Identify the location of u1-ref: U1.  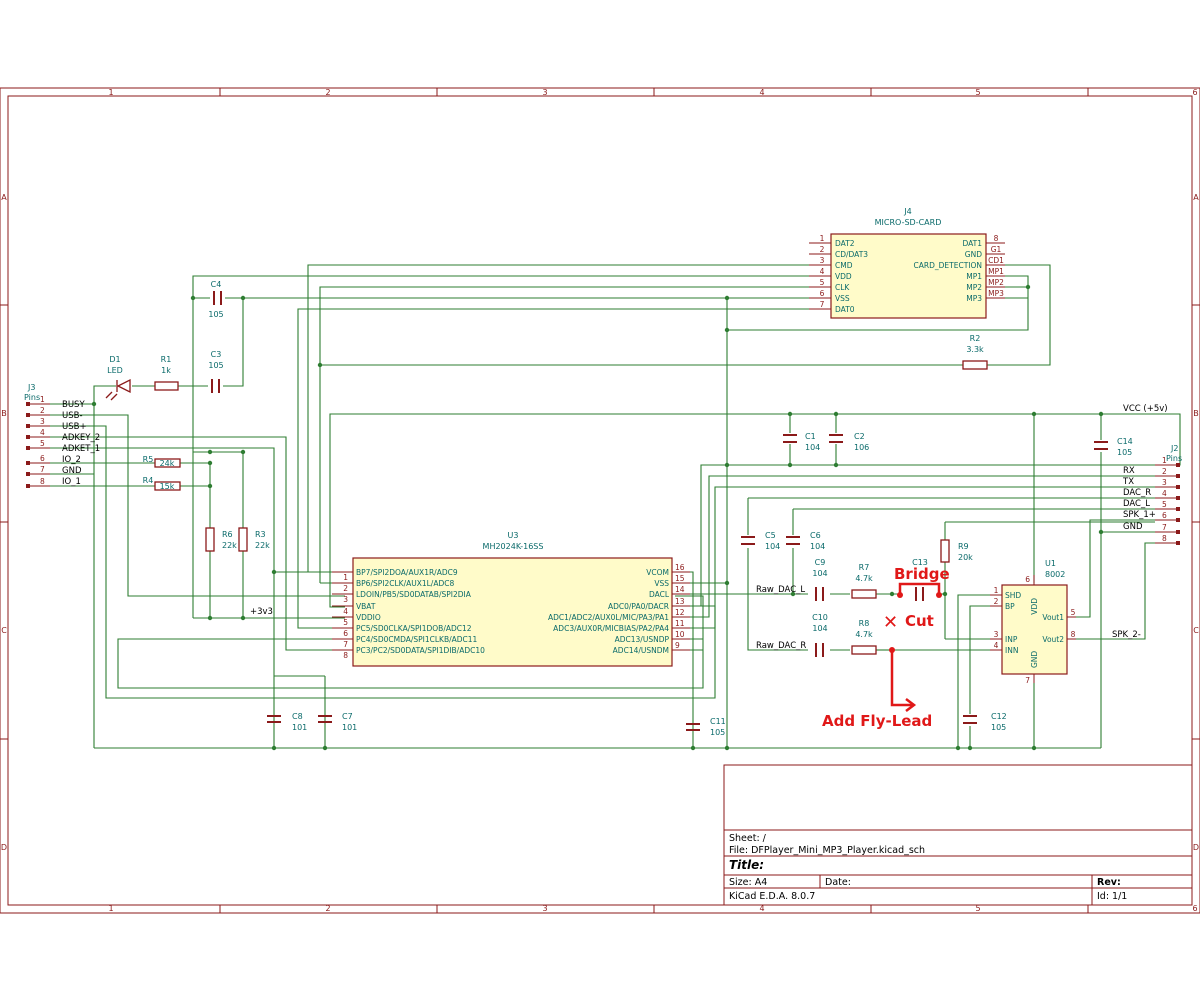
(1050, 563).